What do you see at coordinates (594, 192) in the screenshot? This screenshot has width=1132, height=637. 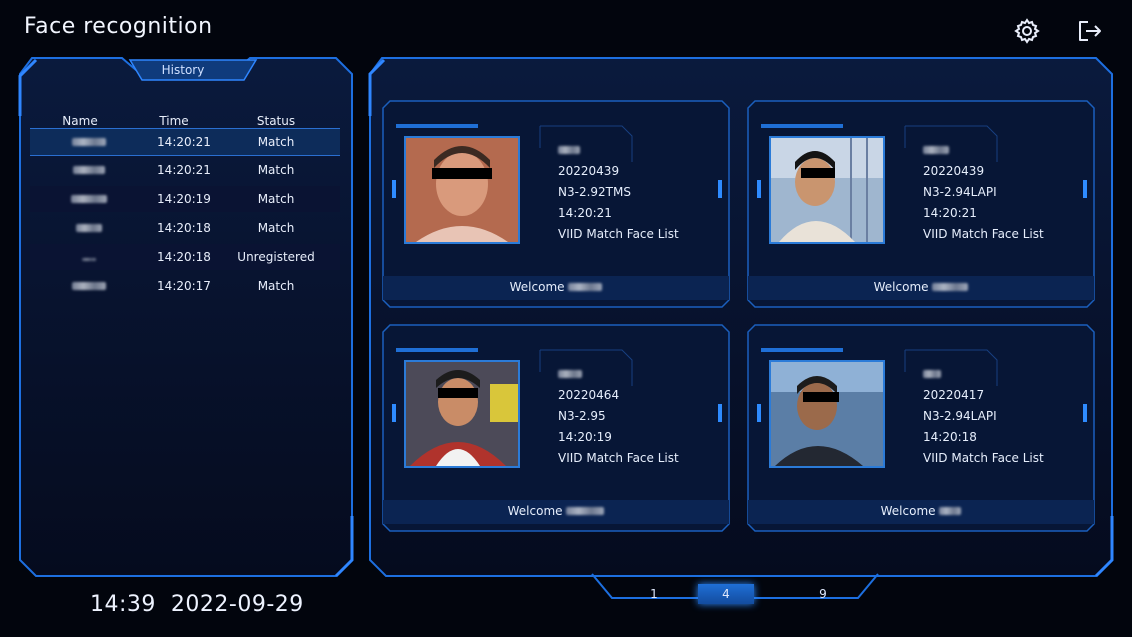 I see `card-device: N3-2.92TMS` at bounding box center [594, 192].